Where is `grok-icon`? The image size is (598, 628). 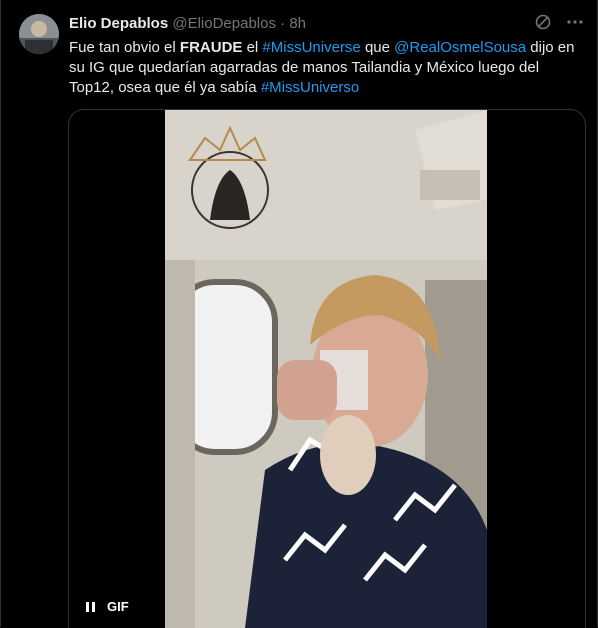
grok-icon is located at coordinates (543, 22).